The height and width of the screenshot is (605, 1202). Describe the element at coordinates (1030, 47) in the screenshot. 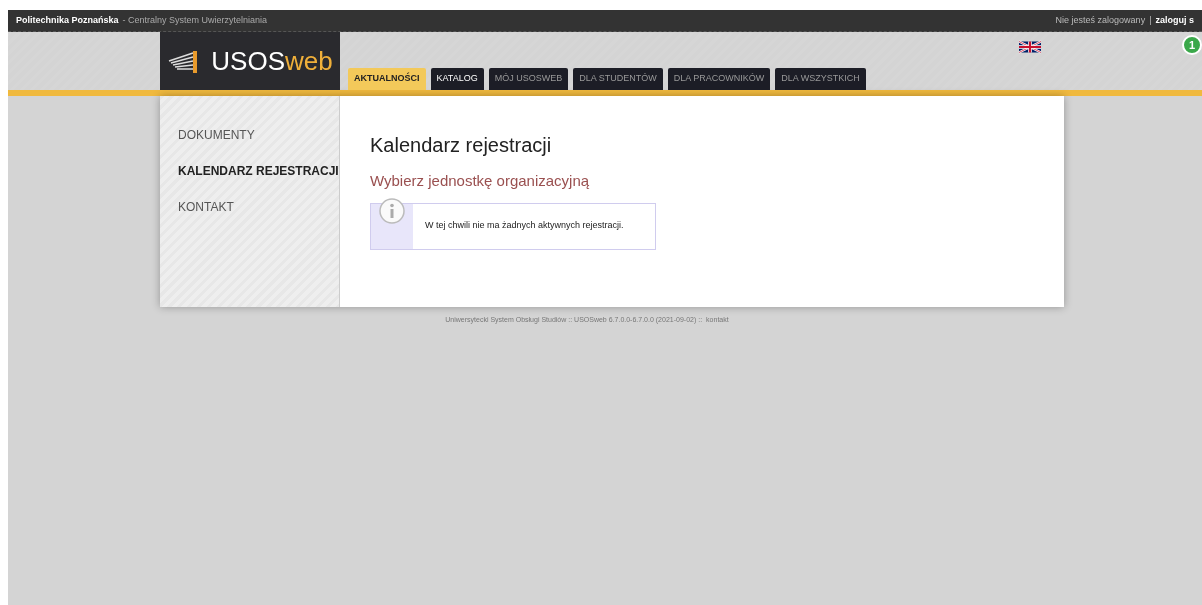

I see `flag-icon` at that location.